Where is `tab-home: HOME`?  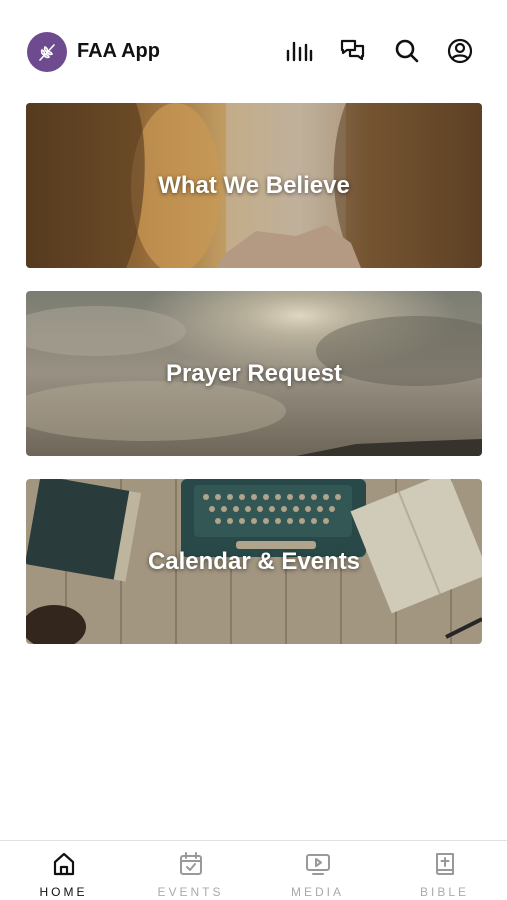
tab-home: HOME is located at coordinates (63, 870).